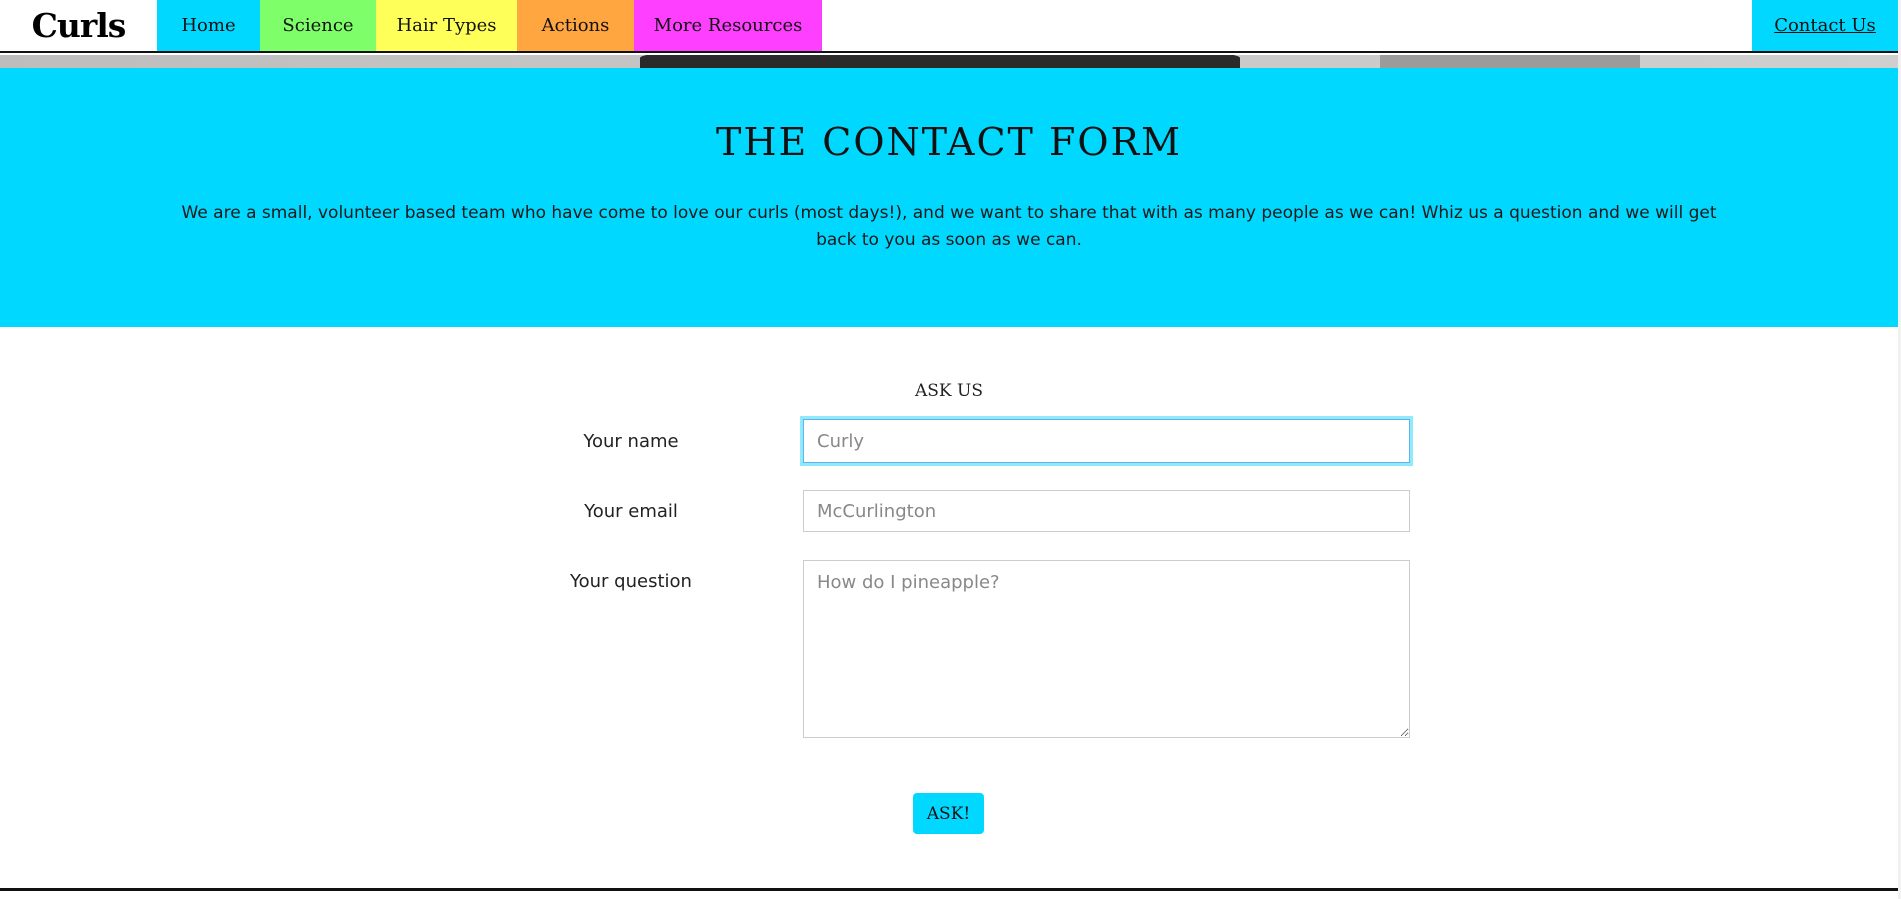 This screenshot has width=1901, height=899. Describe the element at coordinates (208, 25) in the screenshot. I see `nav-home: Home` at that location.